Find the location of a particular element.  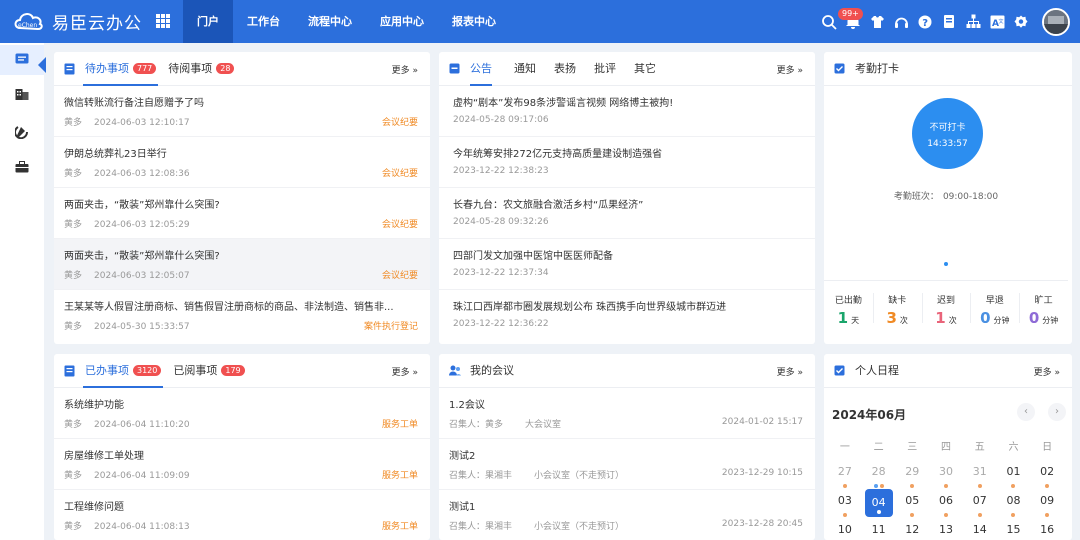

item-title: 伊朗总统葬礼23日举行 is located at coordinates (115, 154).